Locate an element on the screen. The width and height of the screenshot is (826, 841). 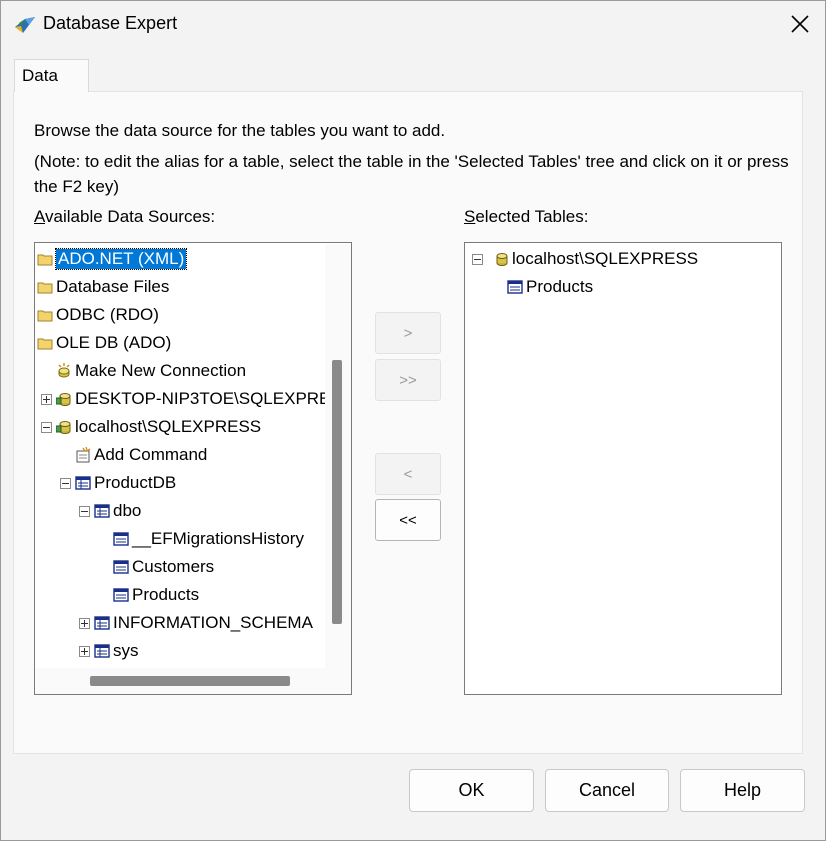
tree-item-add-command: Add Command is located at coordinates (141, 455).